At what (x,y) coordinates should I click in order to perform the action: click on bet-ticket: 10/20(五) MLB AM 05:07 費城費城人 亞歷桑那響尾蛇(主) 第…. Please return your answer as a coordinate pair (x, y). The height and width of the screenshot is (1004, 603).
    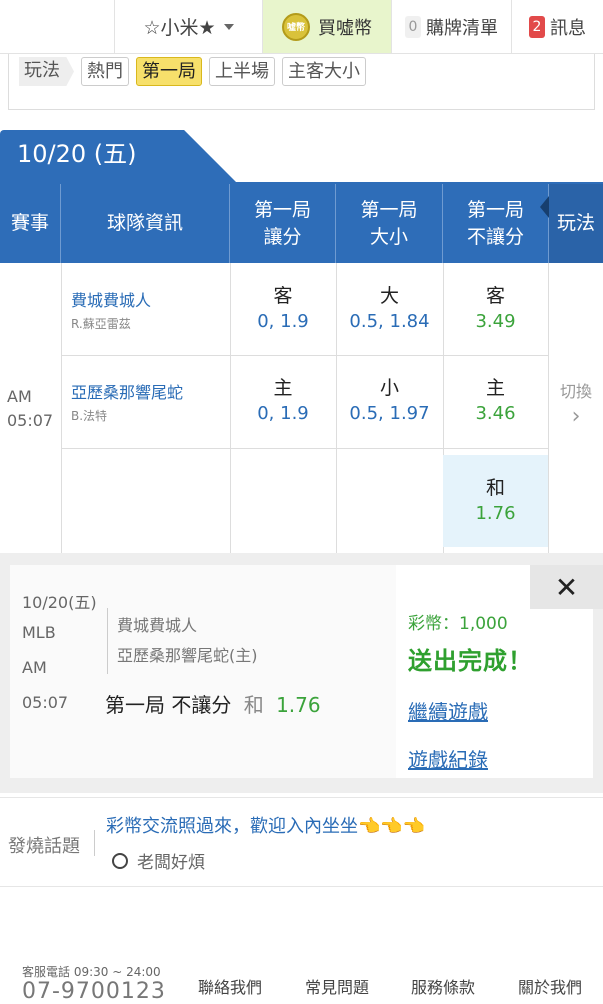
    Looking at the image, I should click on (203, 671).